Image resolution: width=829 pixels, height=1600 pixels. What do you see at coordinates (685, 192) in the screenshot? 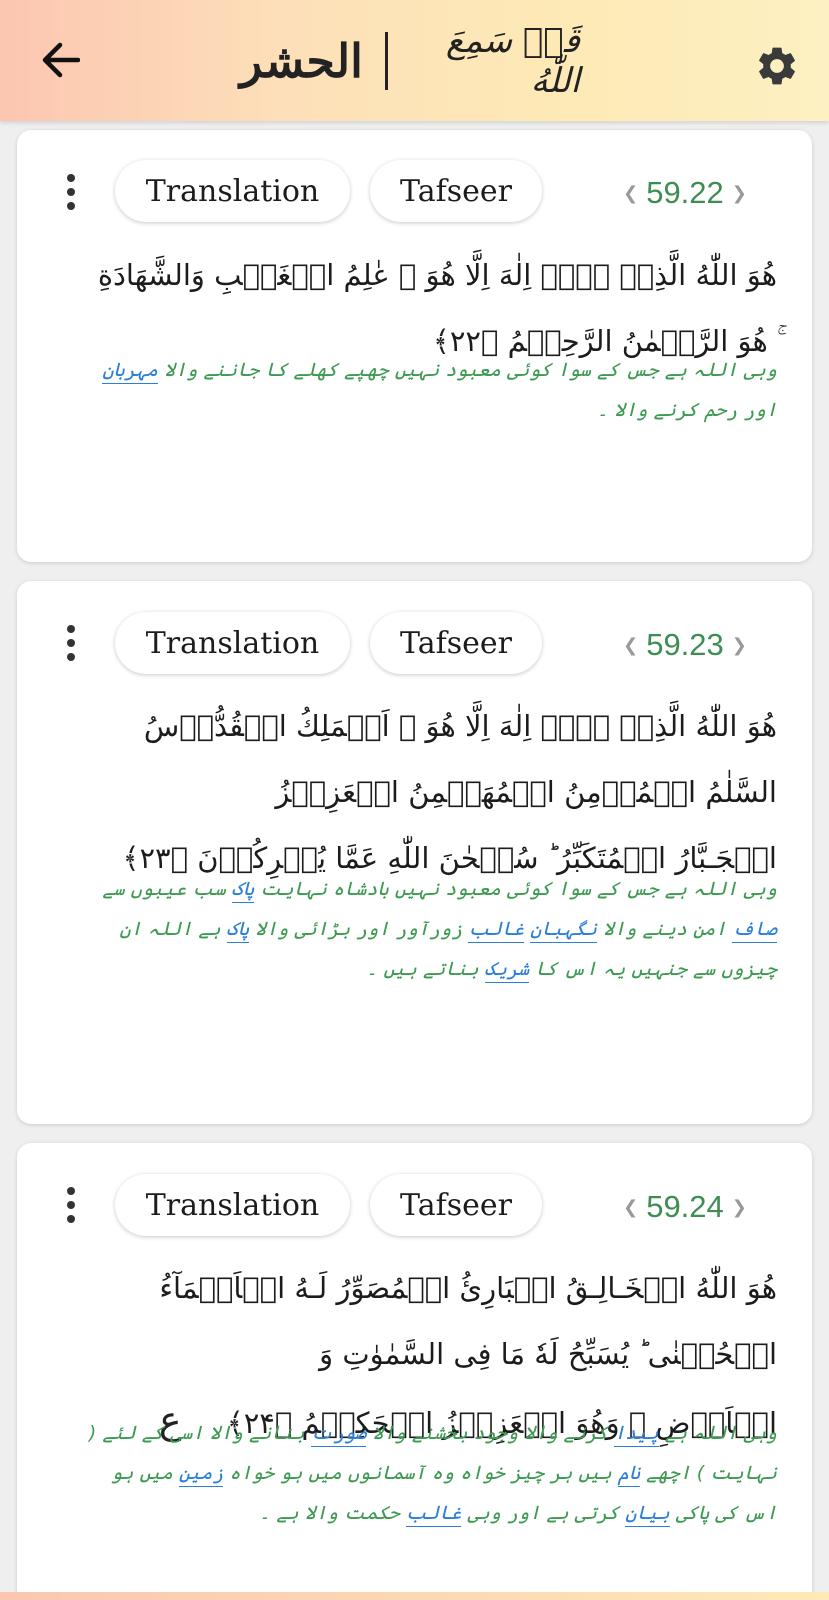
I see `ayah-number: ❮ 59.22 ❯` at bounding box center [685, 192].